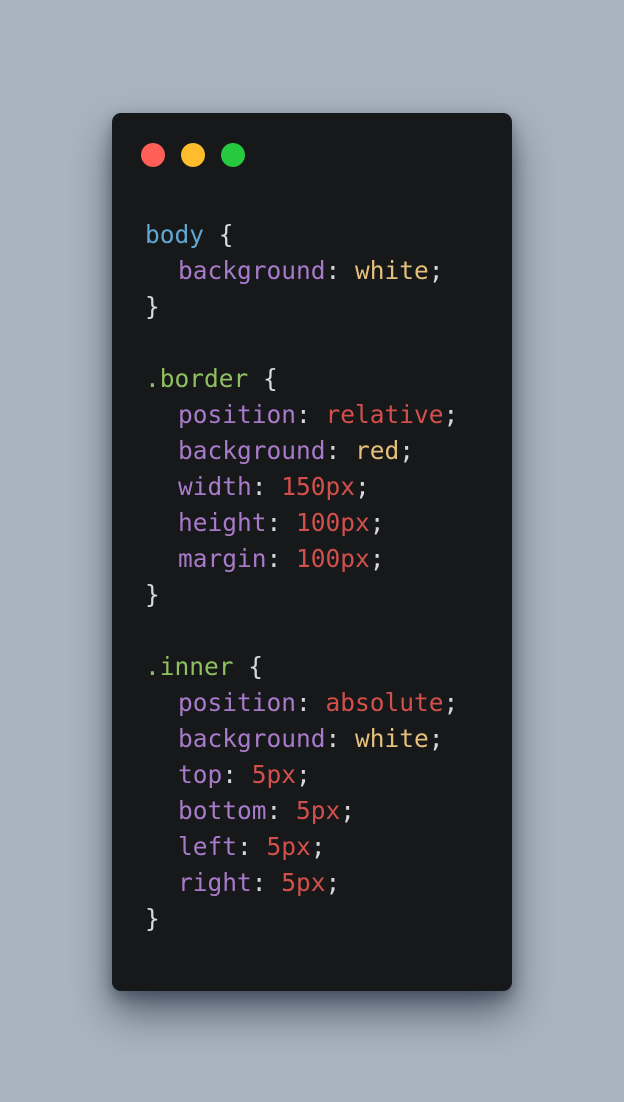 This screenshot has width=624, height=1102. Describe the element at coordinates (197, 378) in the screenshot. I see `selector-class: .border` at that location.